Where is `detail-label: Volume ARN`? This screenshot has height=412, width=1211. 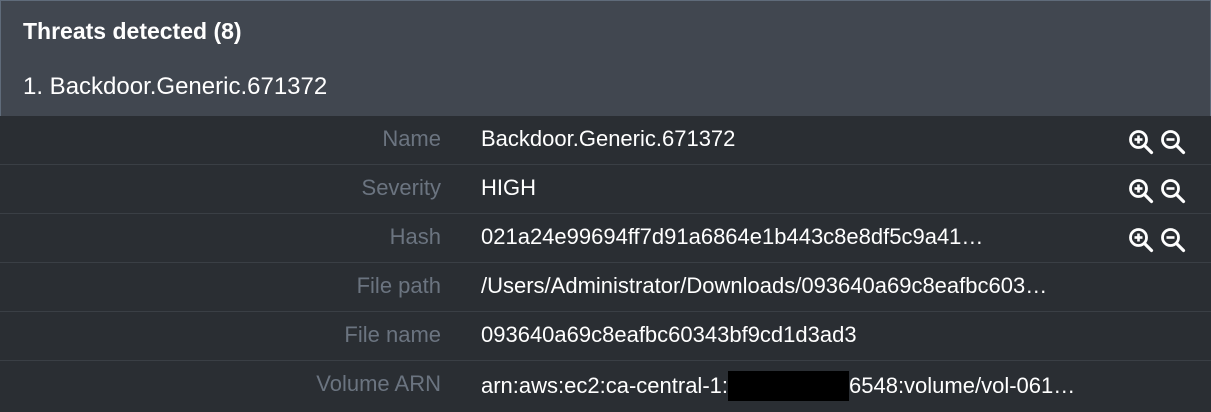 detail-label: Volume ARN is located at coordinates (378, 383).